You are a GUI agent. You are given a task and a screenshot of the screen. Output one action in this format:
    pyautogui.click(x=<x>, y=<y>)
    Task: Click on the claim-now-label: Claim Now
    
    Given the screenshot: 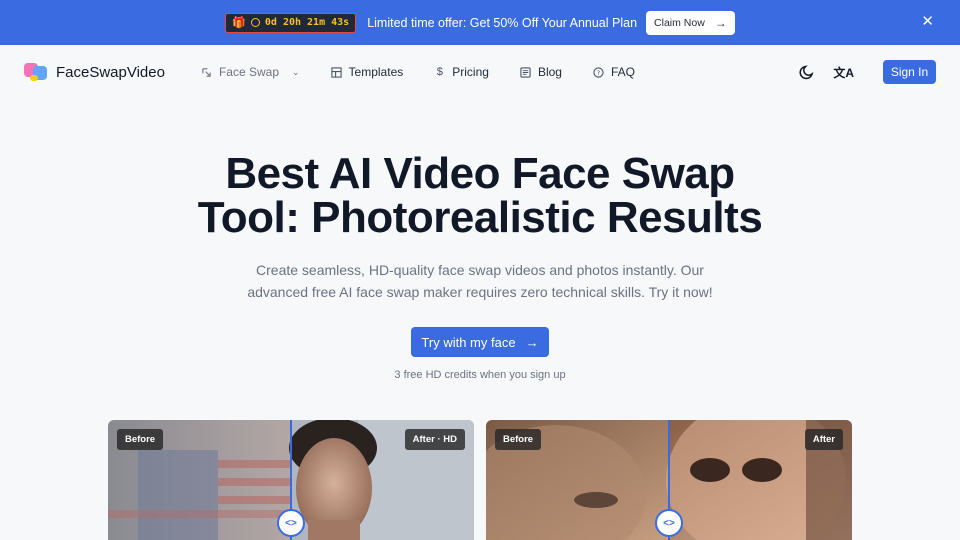 What is the action you would take?
    pyautogui.click(x=679, y=22)
    